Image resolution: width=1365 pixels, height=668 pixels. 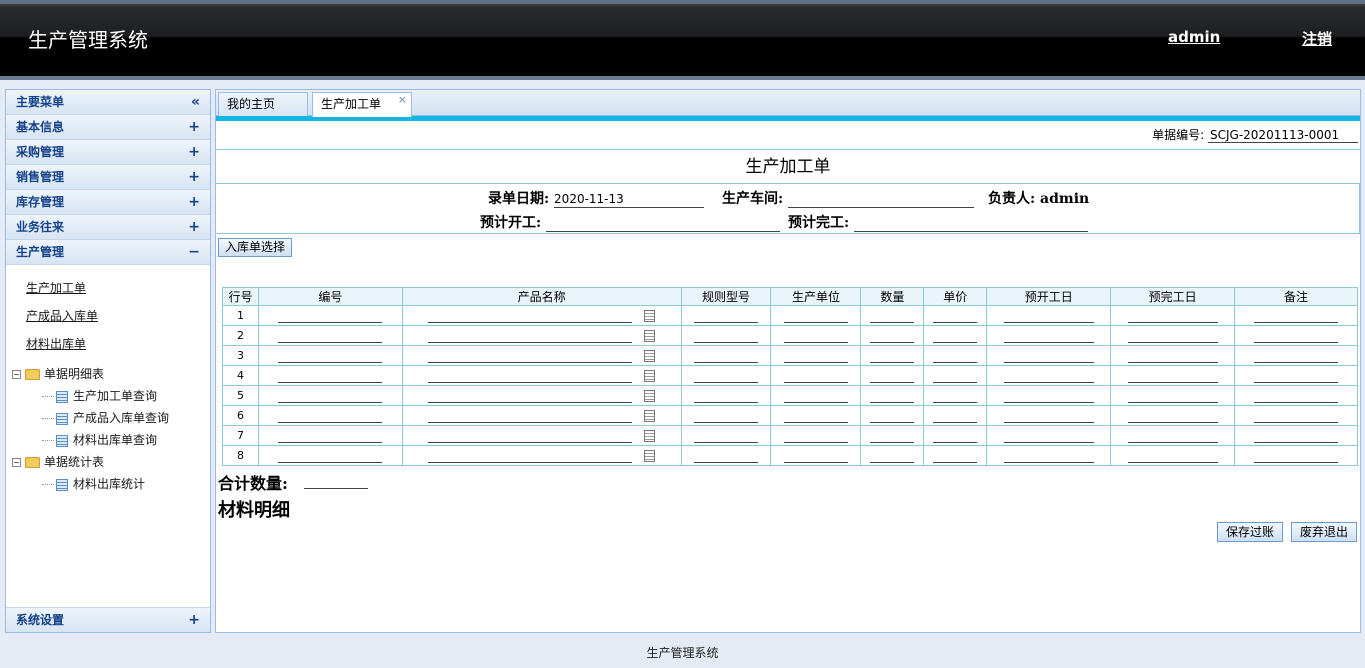 What do you see at coordinates (108, 202) in the screenshot?
I see `sidebar-item-inventory: 库存管理 +` at bounding box center [108, 202].